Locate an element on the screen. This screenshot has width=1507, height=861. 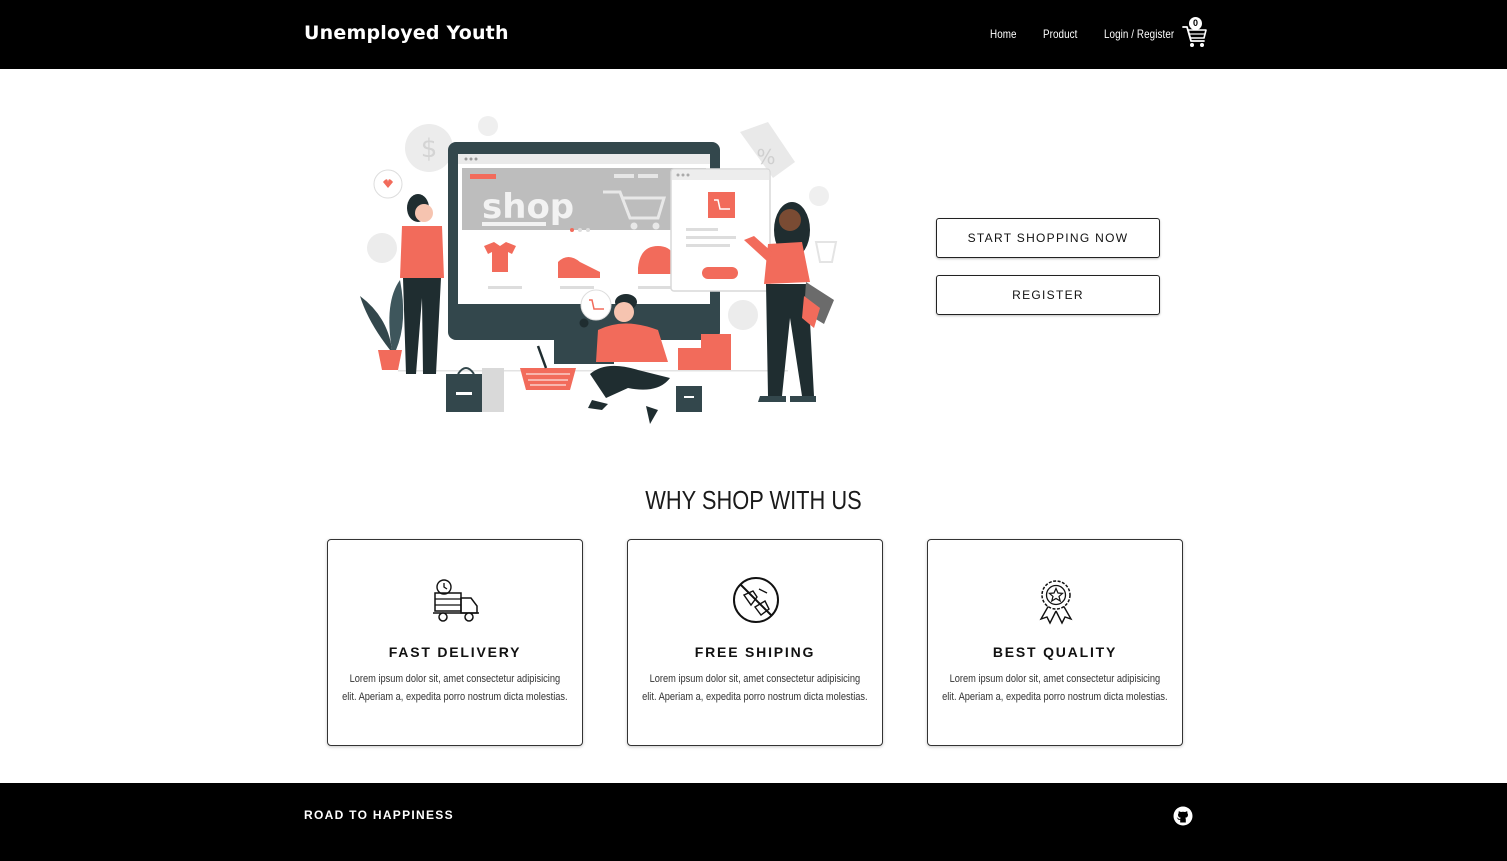
nav-link-product: Product is located at coordinates (1060, 34).